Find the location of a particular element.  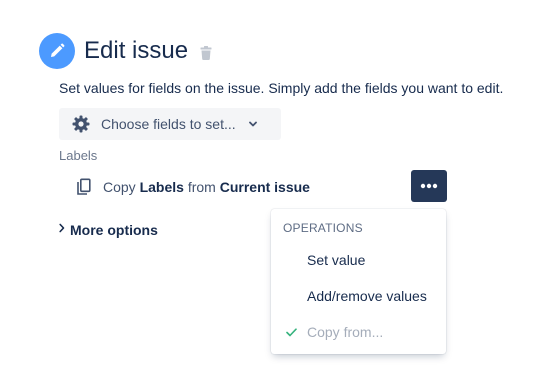

more-actions-button is located at coordinates (429, 186).